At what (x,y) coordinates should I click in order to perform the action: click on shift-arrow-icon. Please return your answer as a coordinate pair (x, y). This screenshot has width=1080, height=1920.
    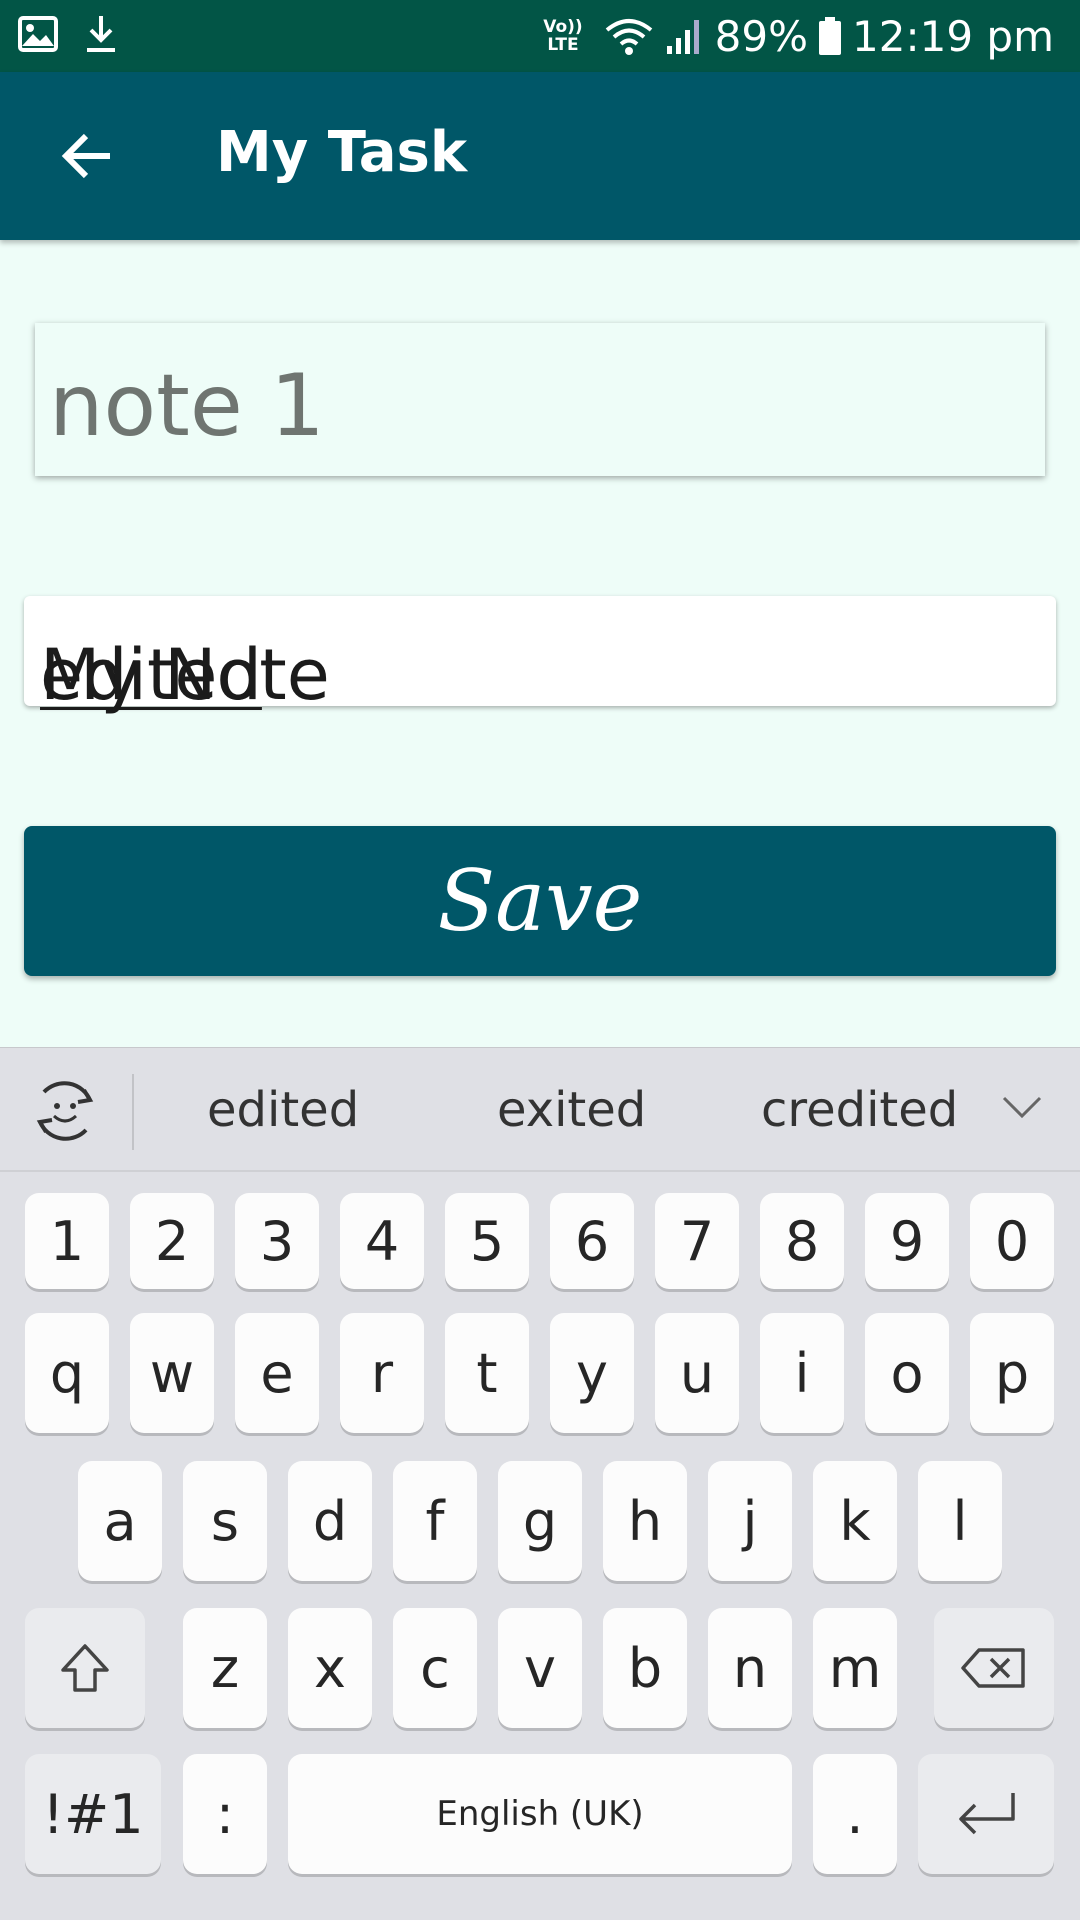
    Looking at the image, I should click on (85, 1668).